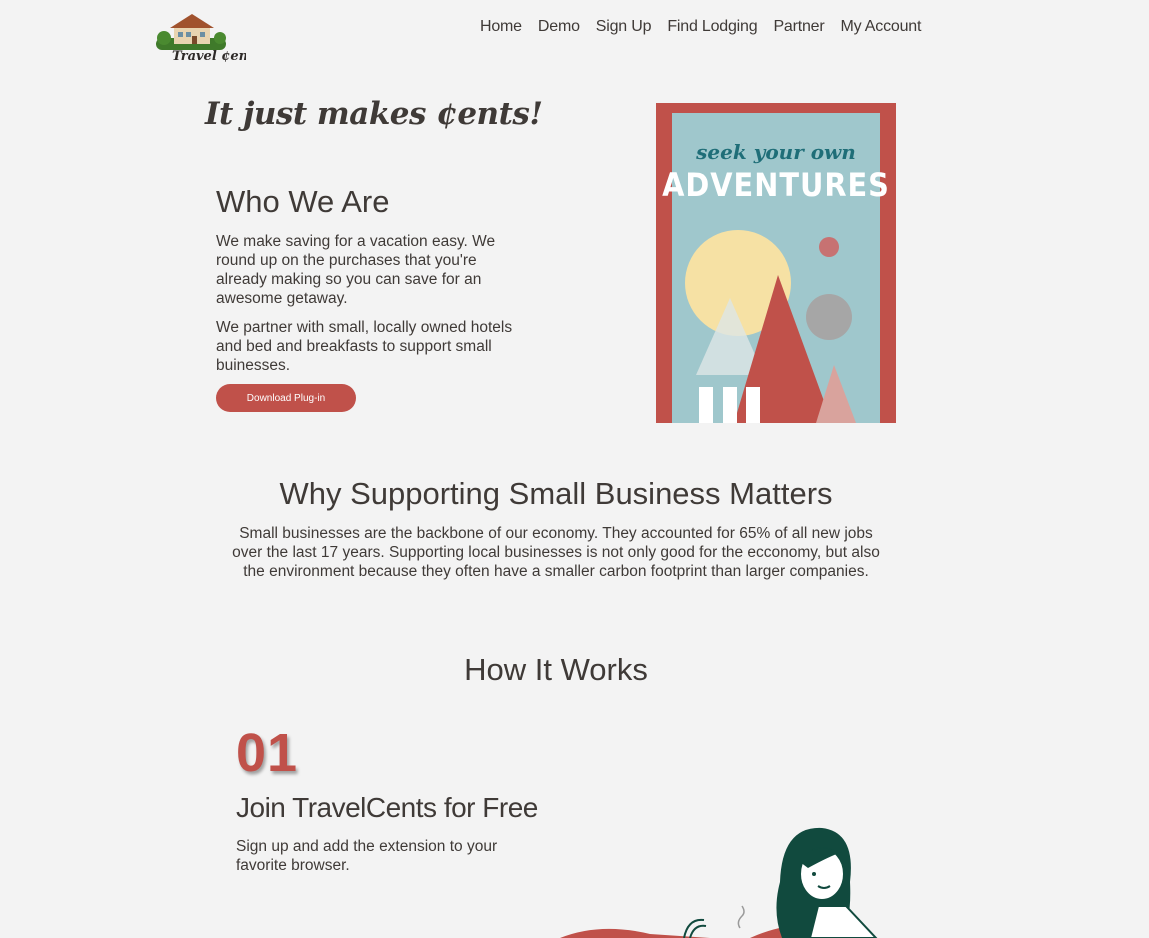 The width and height of the screenshot is (1149, 938). What do you see at coordinates (881, 27) in the screenshot?
I see `nav-my-account: My Account` at bounding box center [881, 27].